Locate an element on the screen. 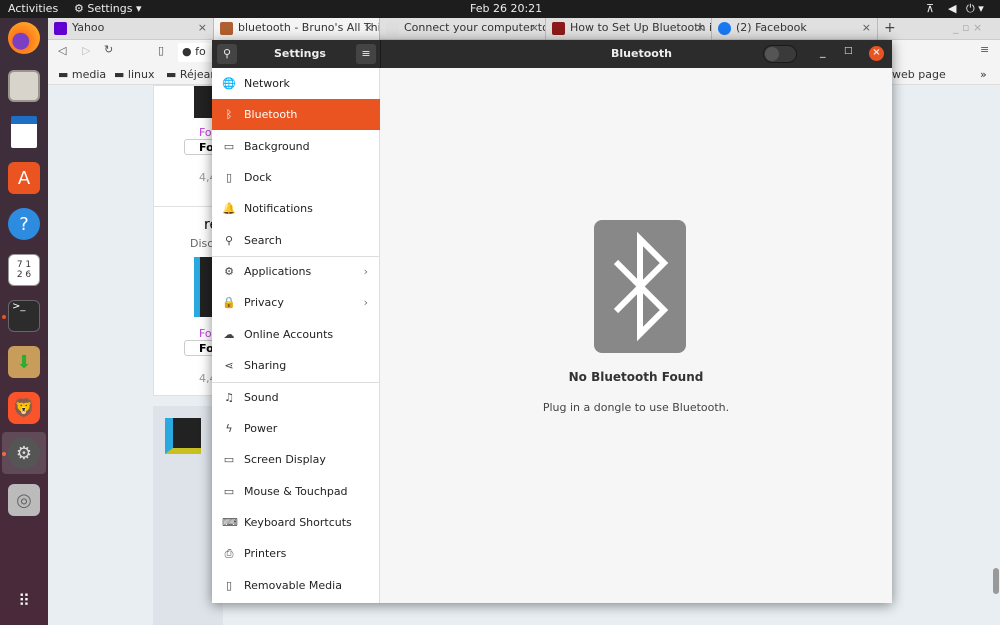  sidebar-item-power: ϟ Power is located at coordinates (296, 428).